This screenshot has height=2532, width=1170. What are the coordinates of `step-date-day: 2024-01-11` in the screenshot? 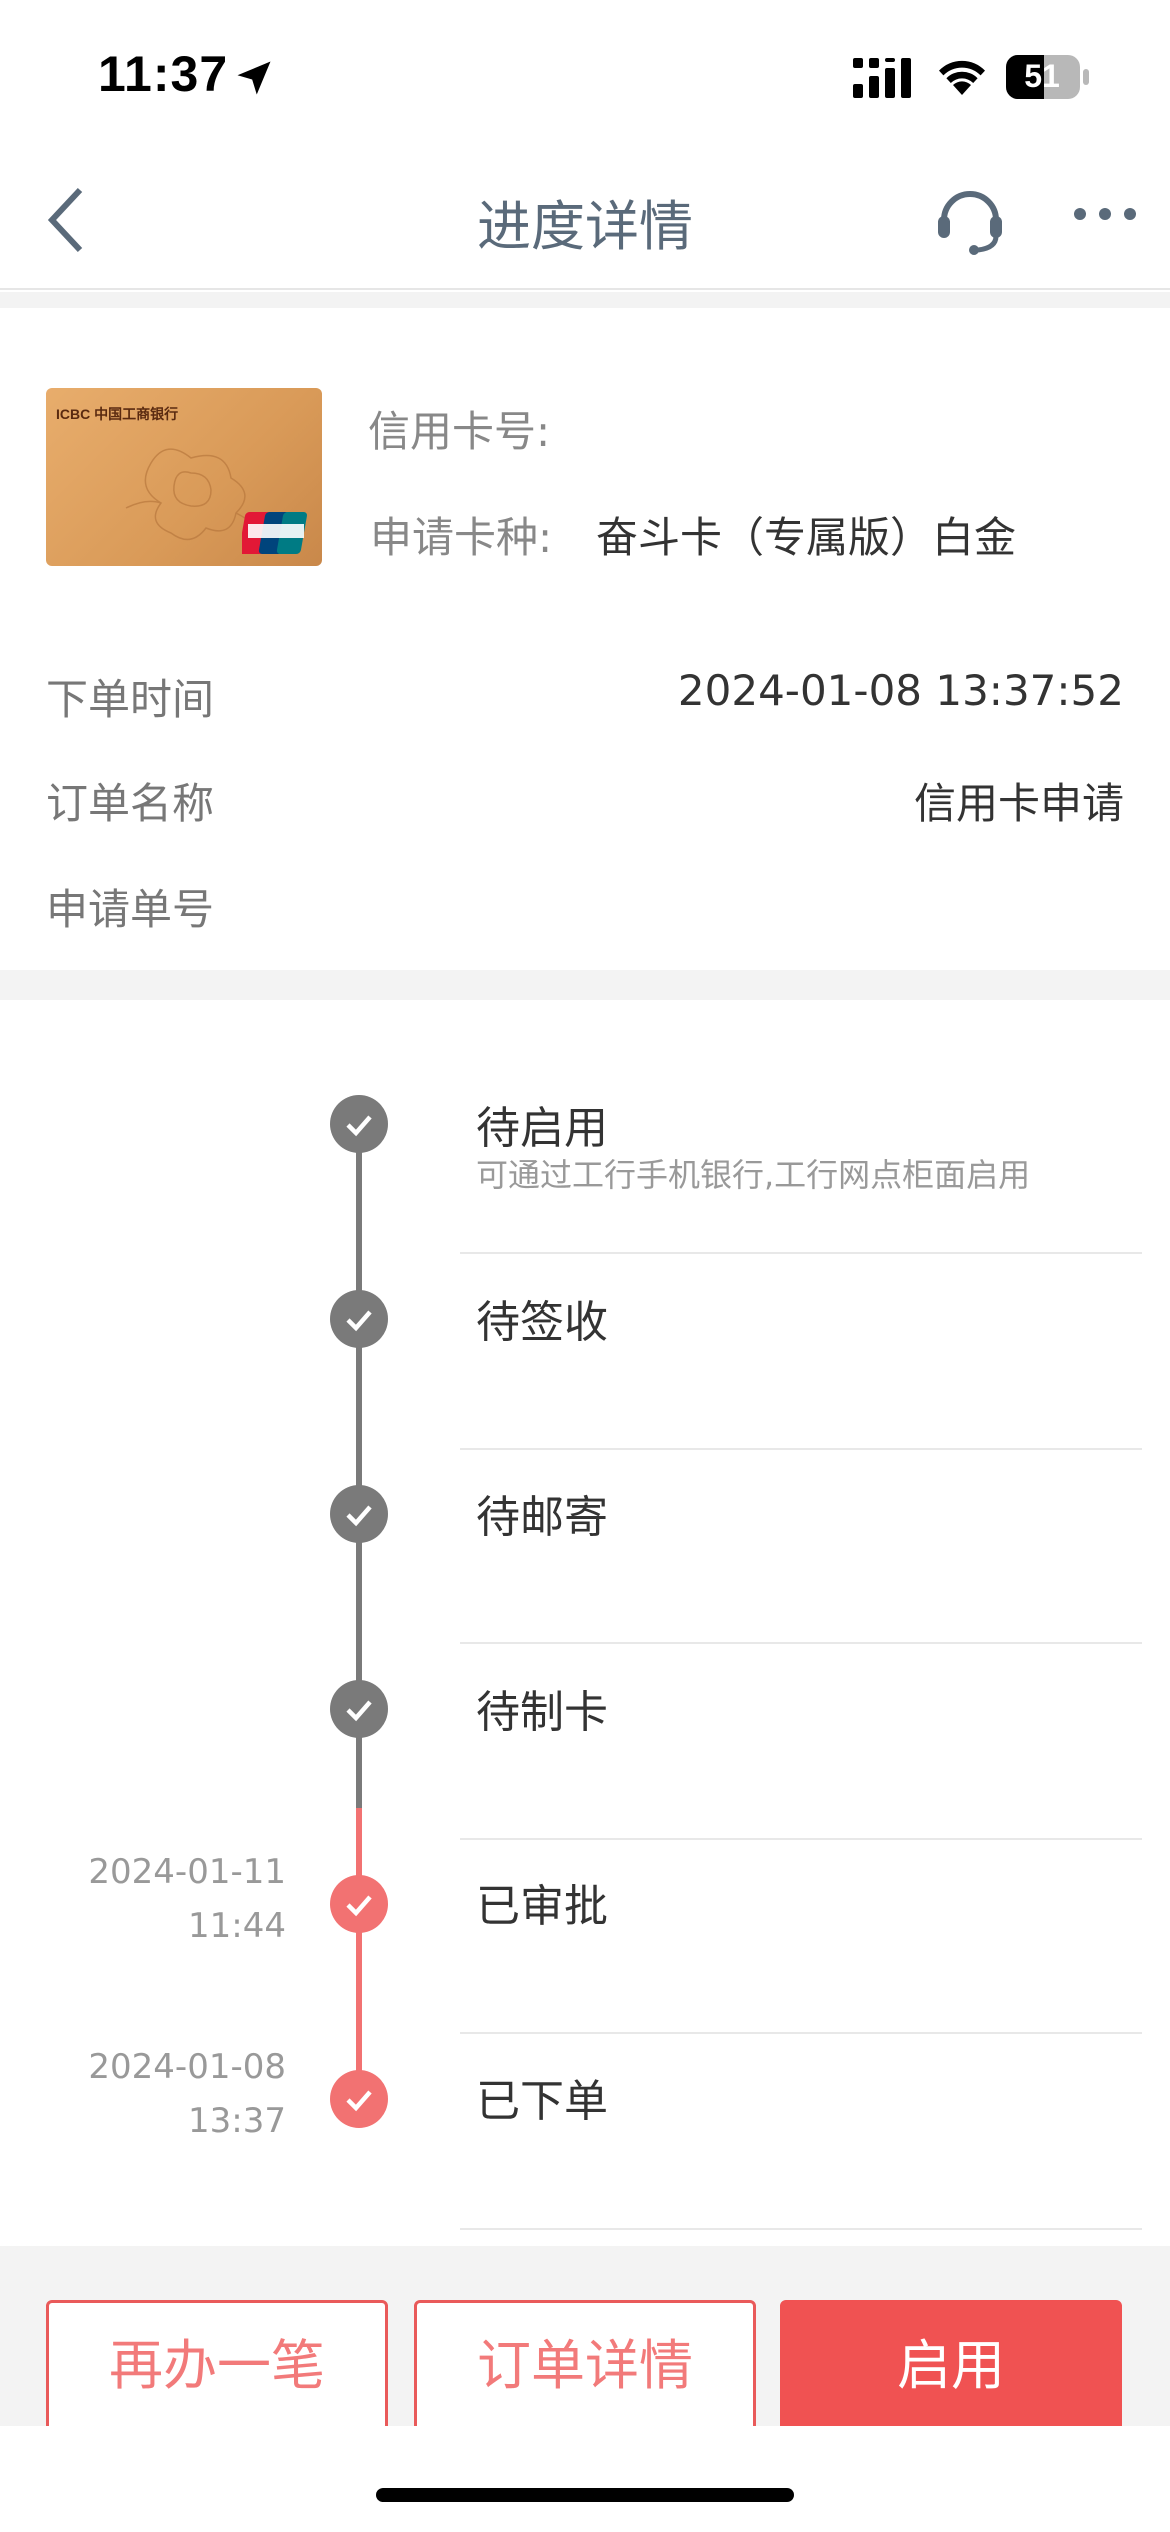 It's located at (187, 1872).